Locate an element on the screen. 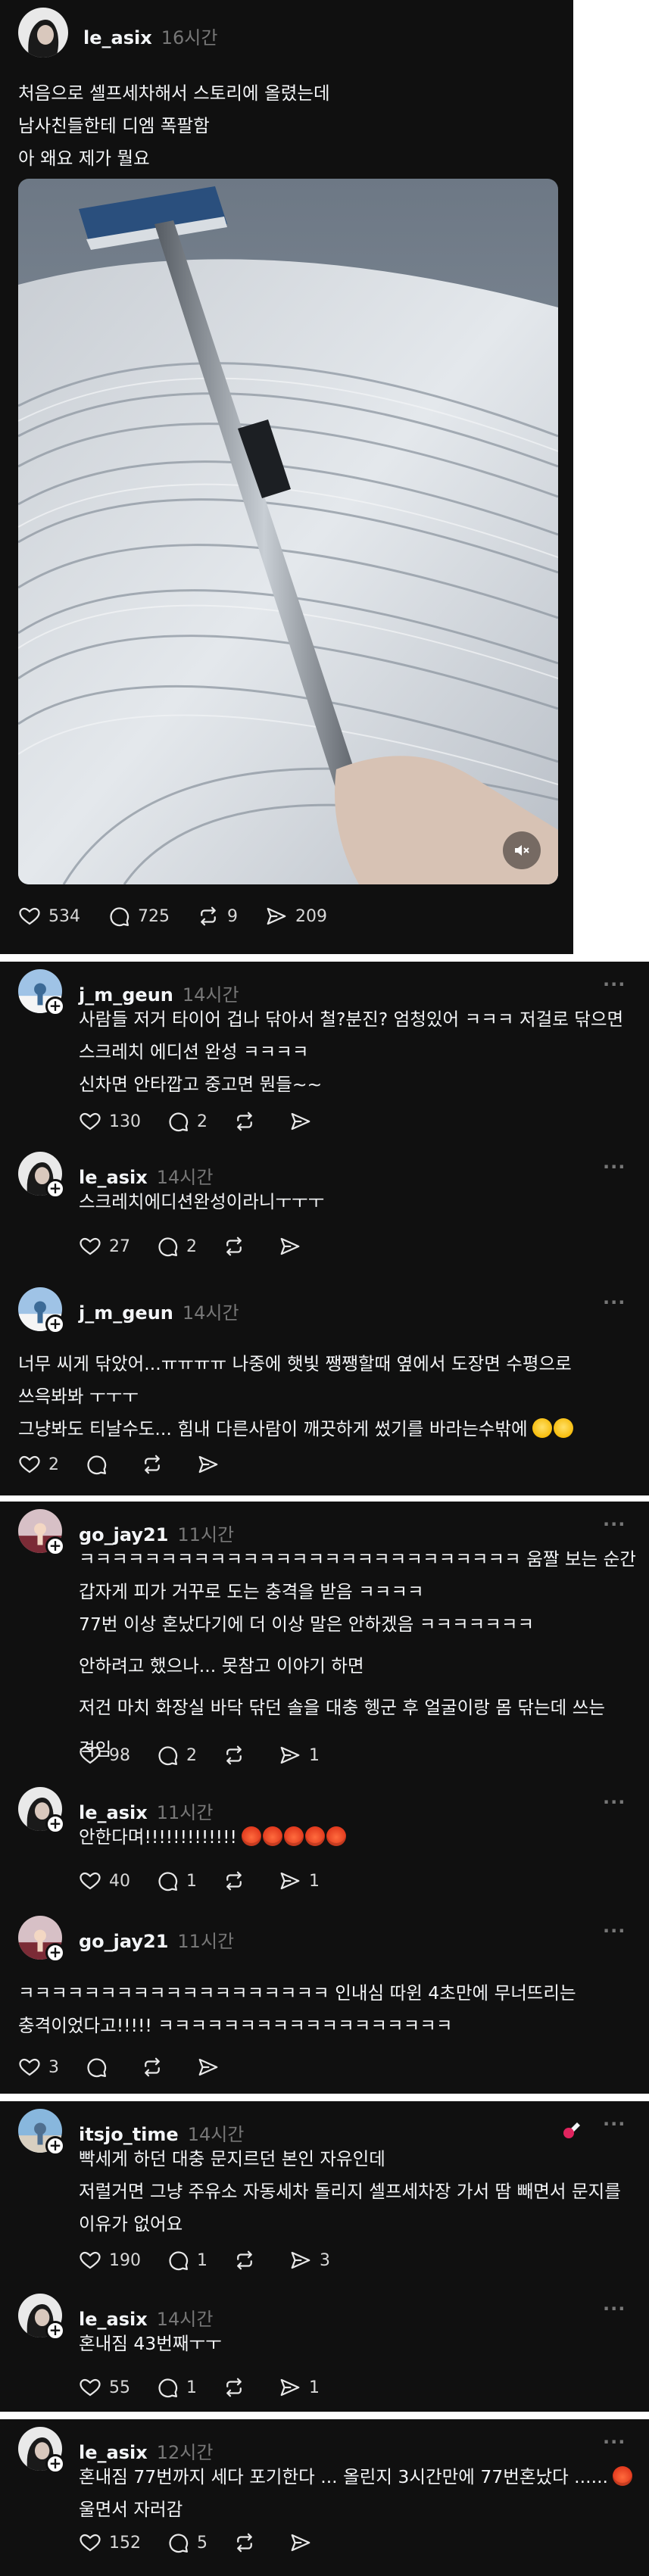 The image size is (649, 2576). timestamp: 16시간 is located at coordinates (189, 37).